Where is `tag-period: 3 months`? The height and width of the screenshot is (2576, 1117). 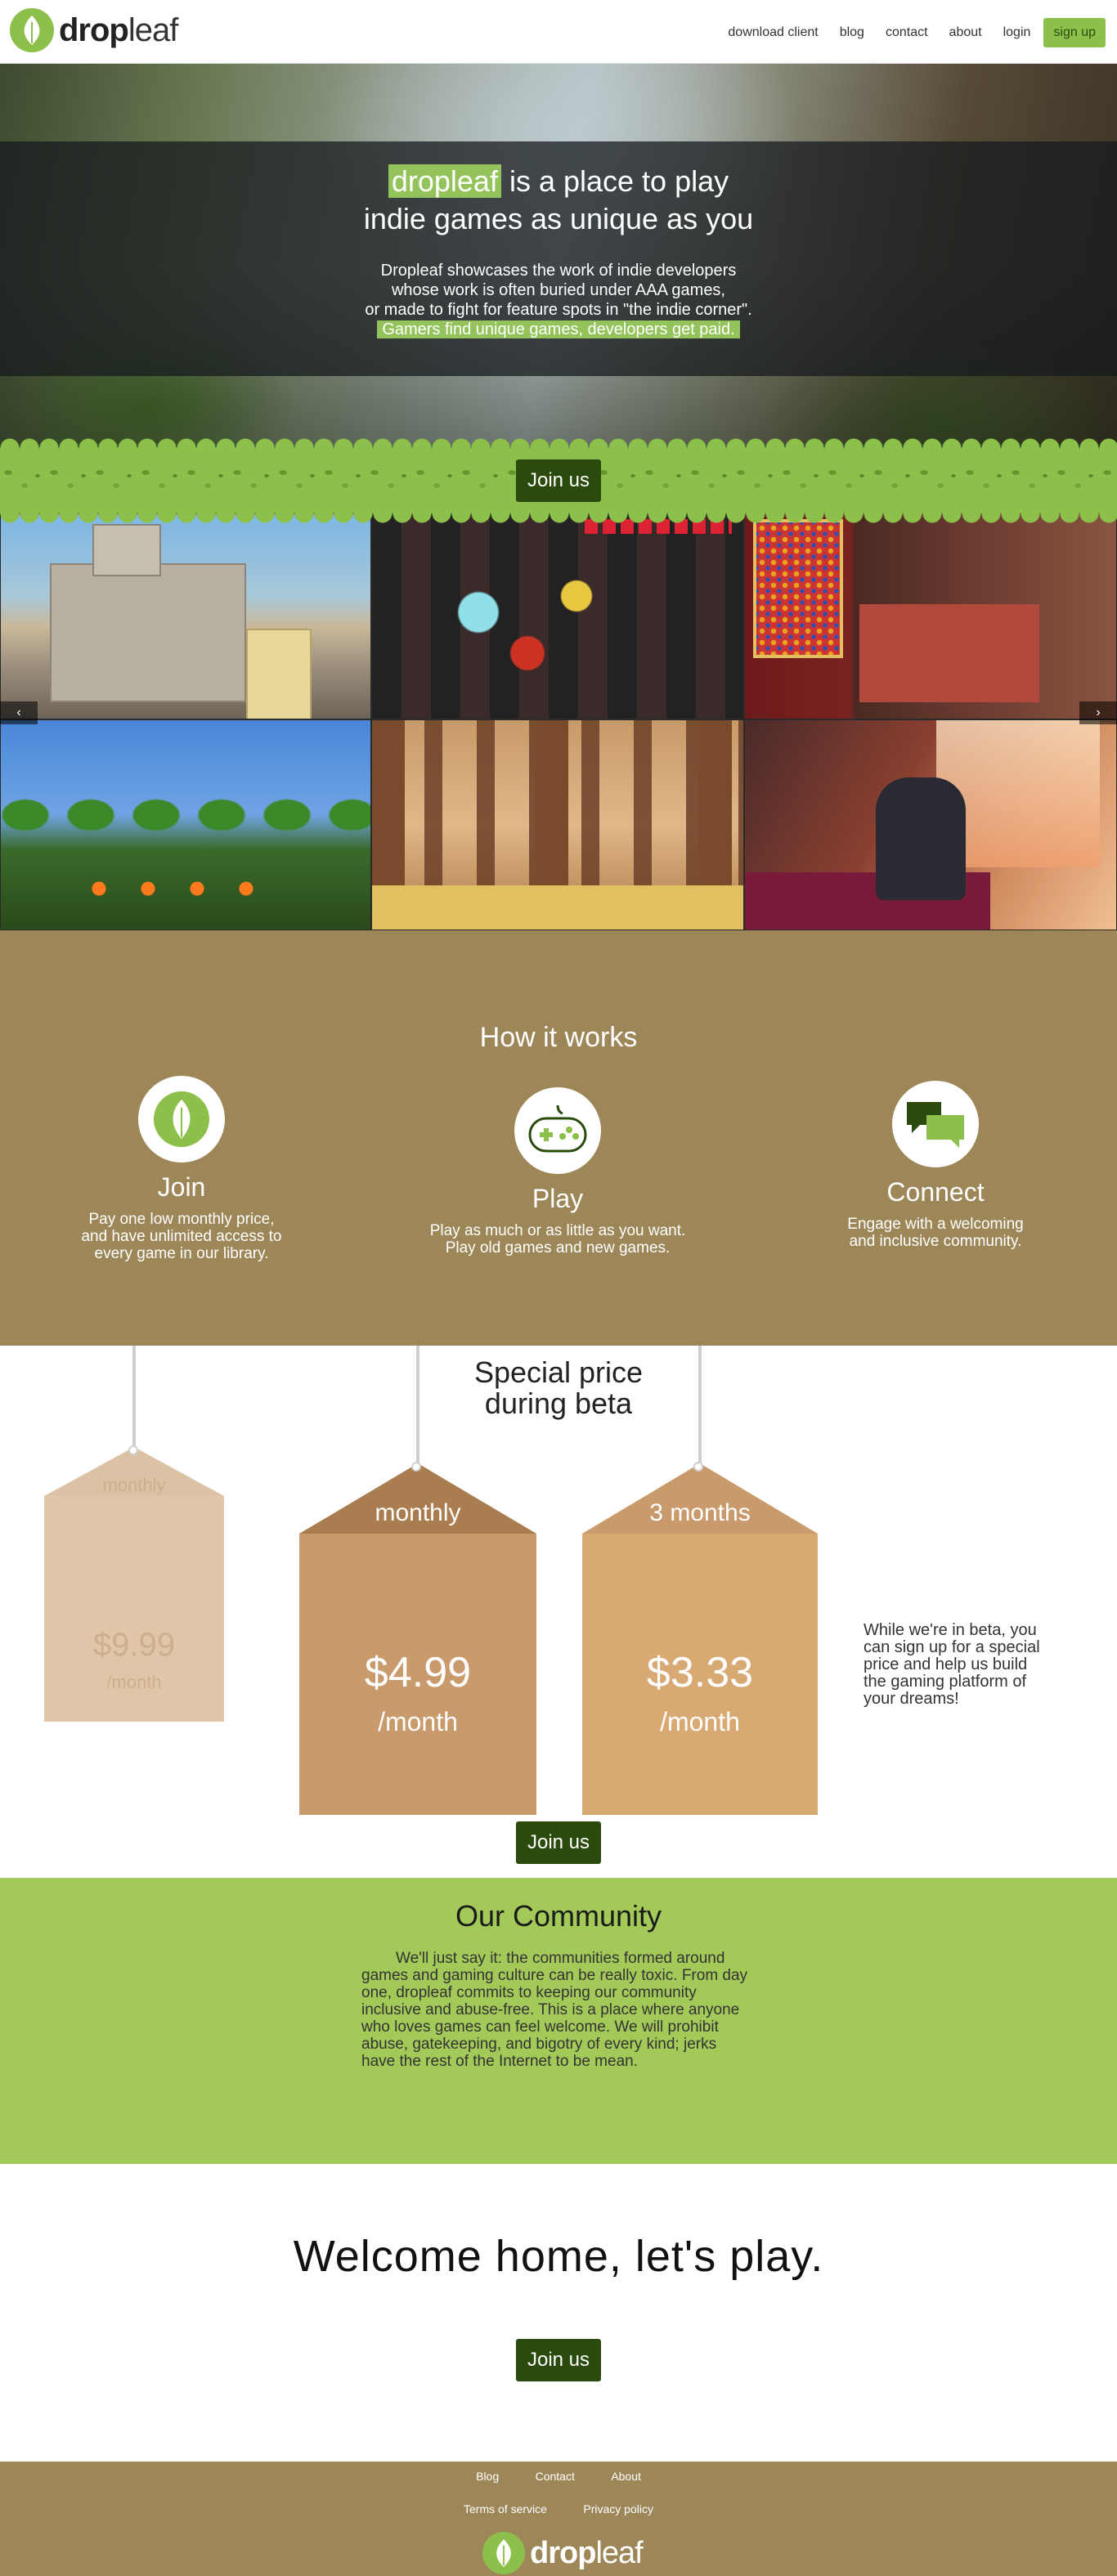 tag-period: 3 months is located at coordinates (700, 1513).